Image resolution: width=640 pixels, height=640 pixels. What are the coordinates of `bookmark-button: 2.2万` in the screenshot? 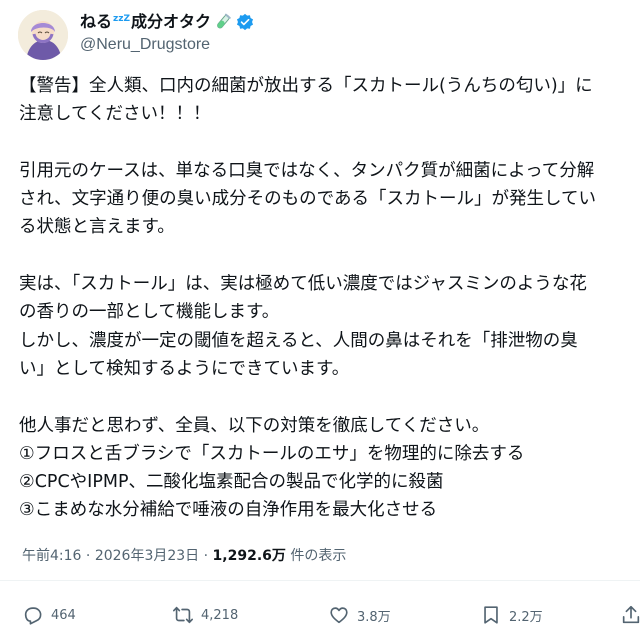 It's located at (511, 615).